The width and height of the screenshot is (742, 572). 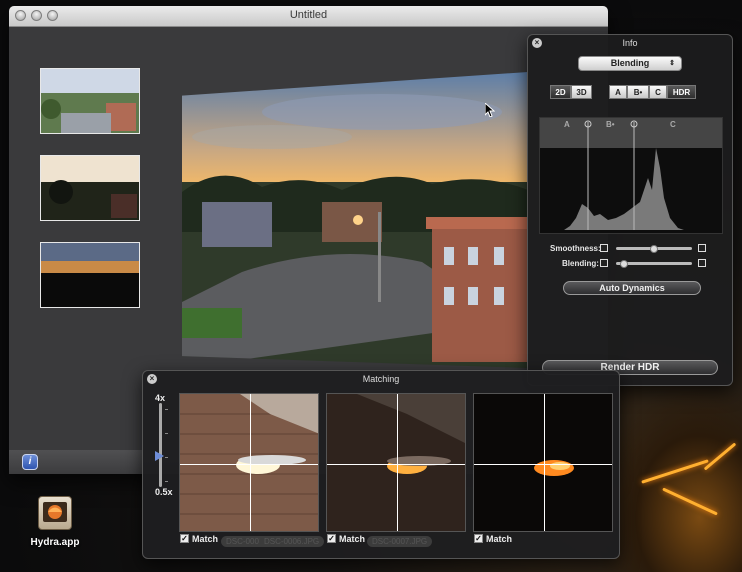 I want to click on histogram-marker-a: A, so click(x=567, y=124).